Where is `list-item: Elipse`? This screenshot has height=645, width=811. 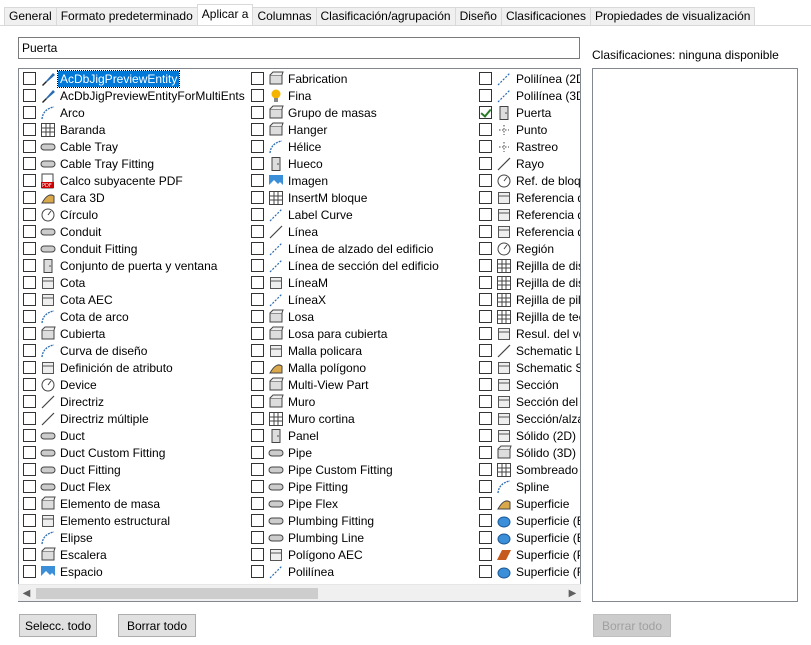 list-item: Elipse is located at coordinates (135, 537).